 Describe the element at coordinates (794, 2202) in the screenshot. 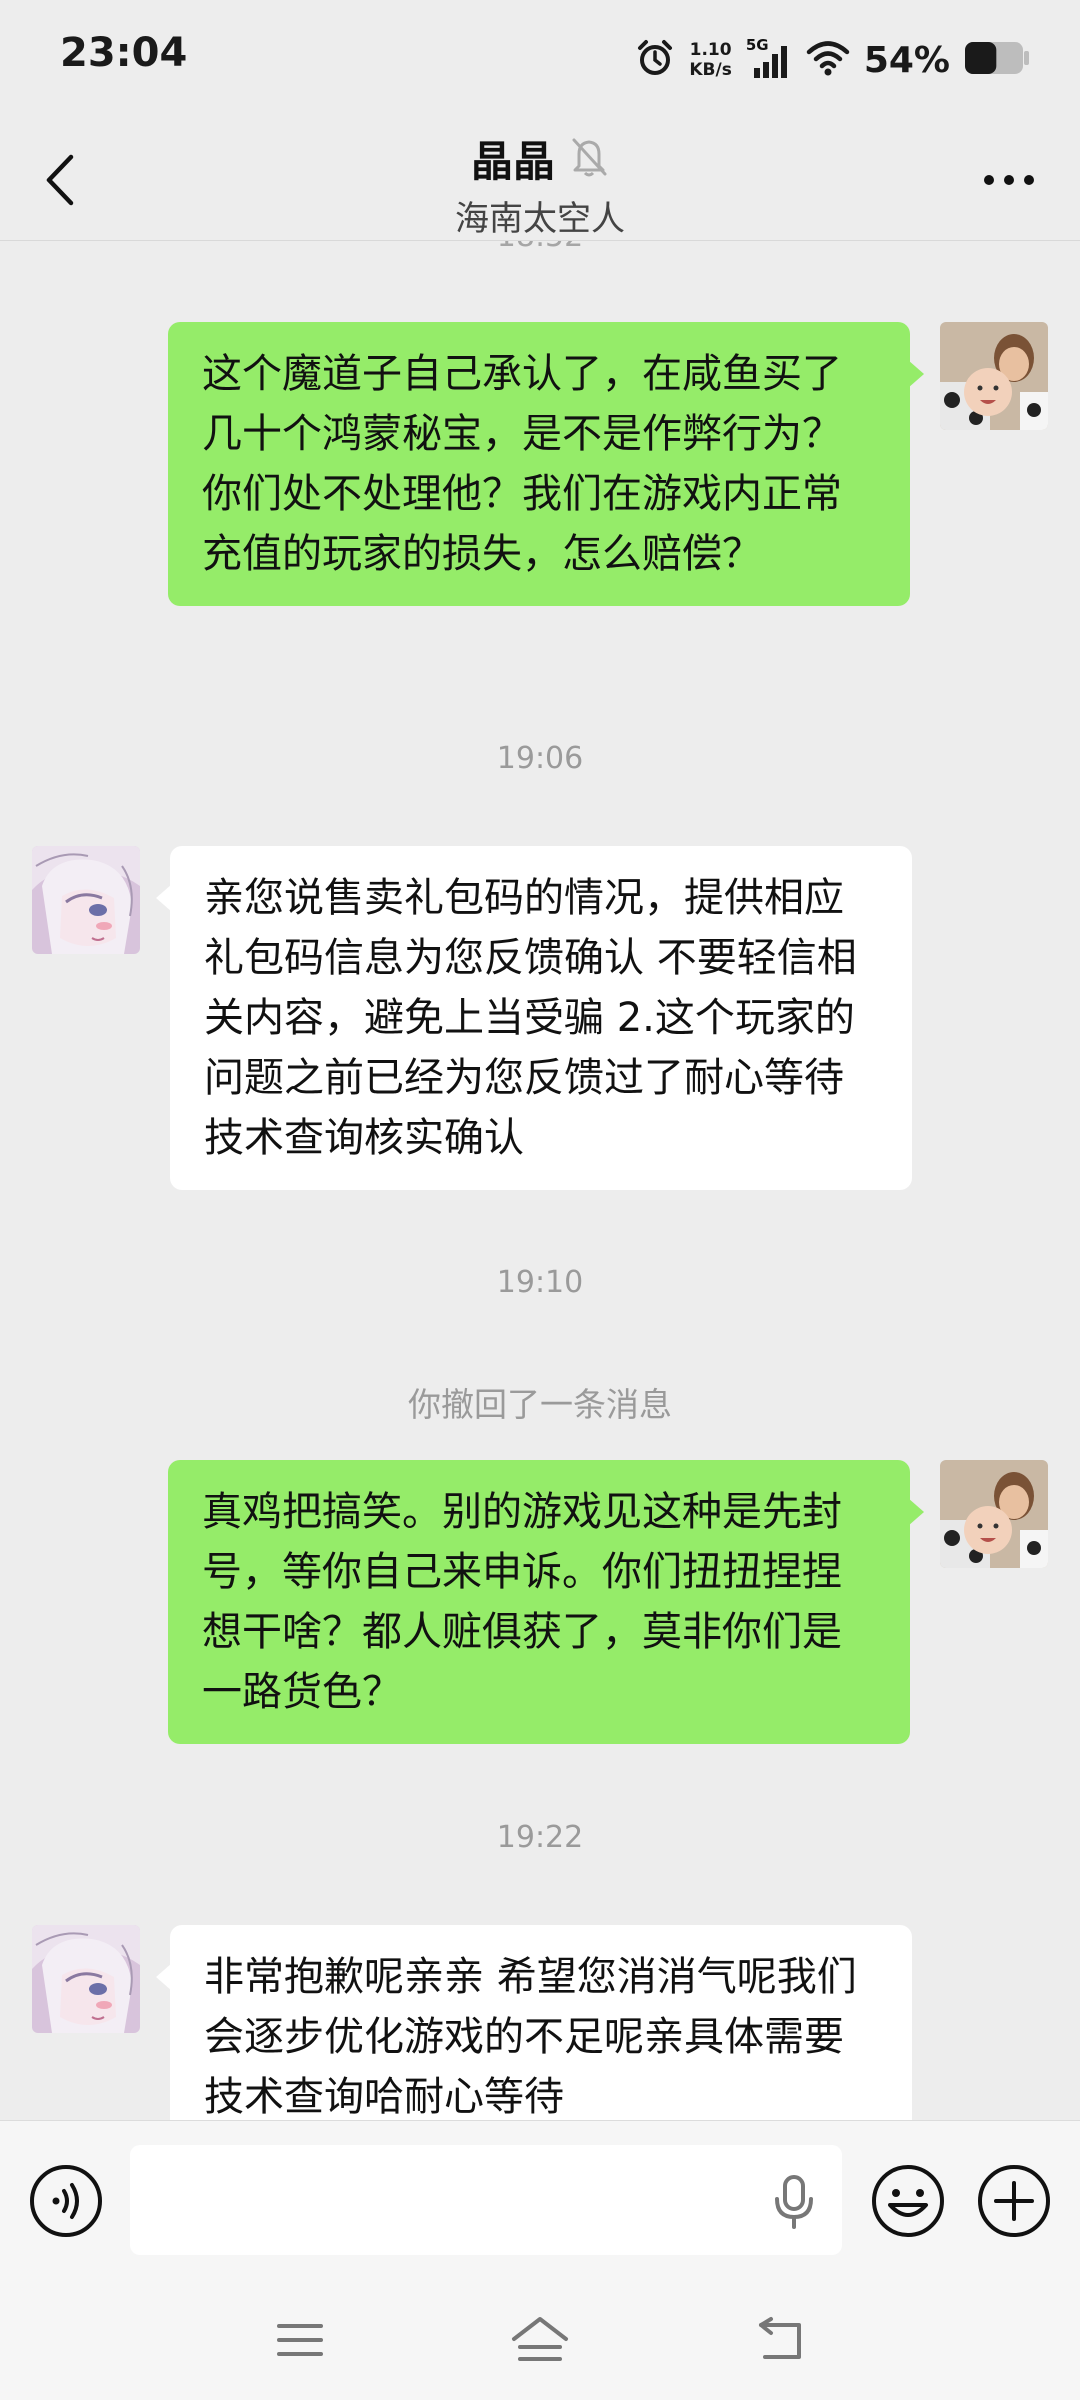

I see `mic-icon` at that location.